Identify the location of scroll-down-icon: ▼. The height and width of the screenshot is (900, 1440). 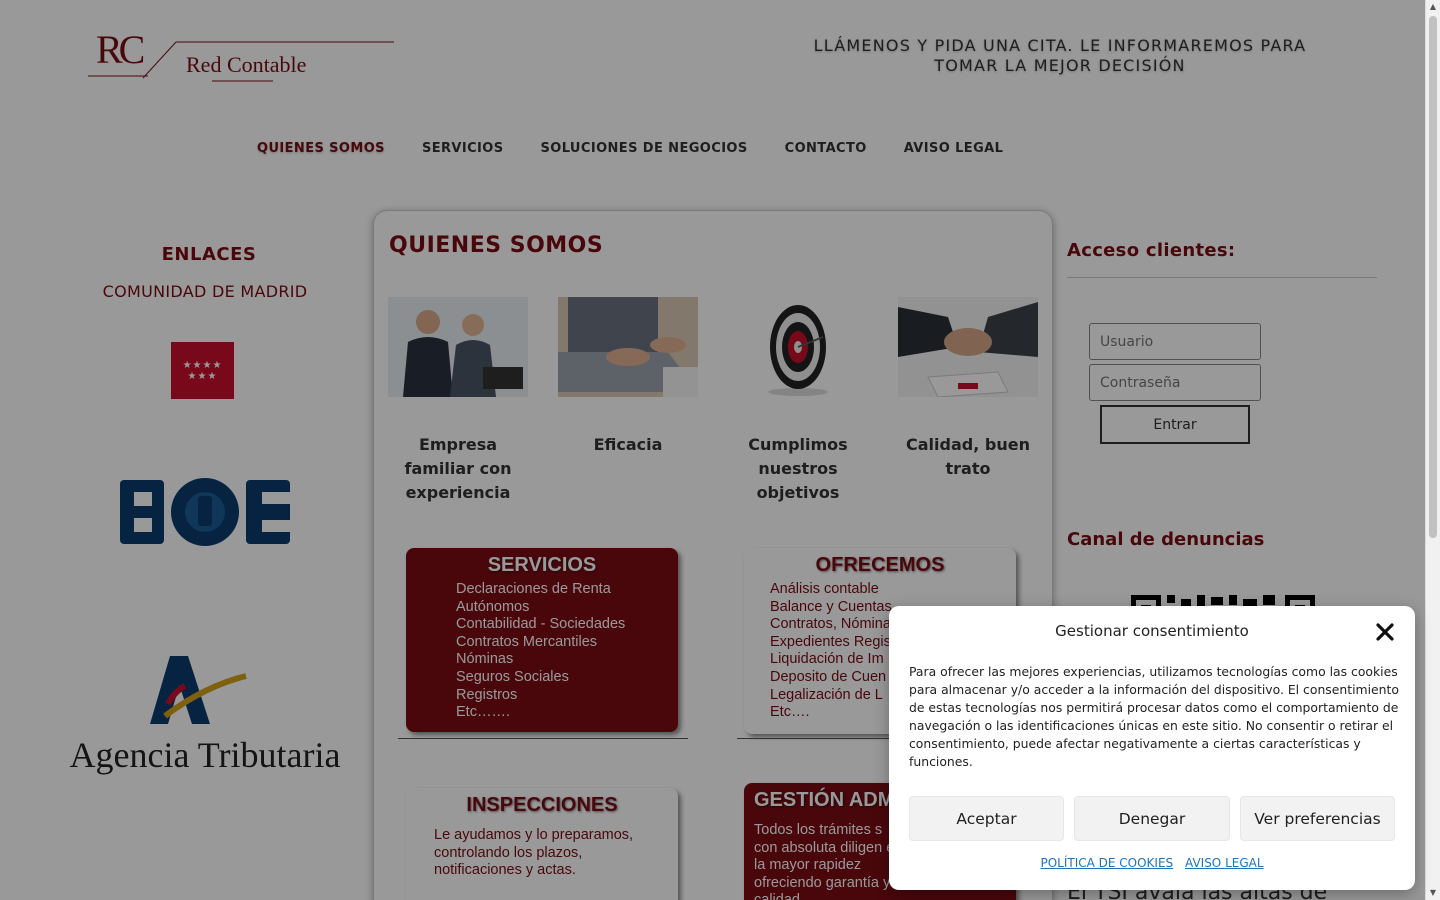
(1433, 893).